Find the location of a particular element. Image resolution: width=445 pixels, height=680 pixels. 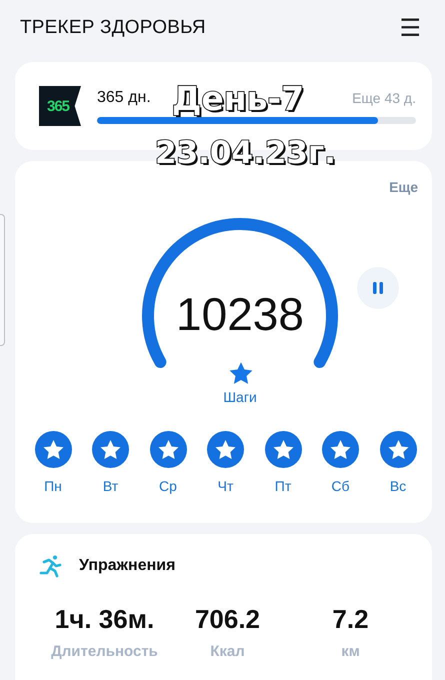

app-logo: 365 is located at coordinates (60, 106).